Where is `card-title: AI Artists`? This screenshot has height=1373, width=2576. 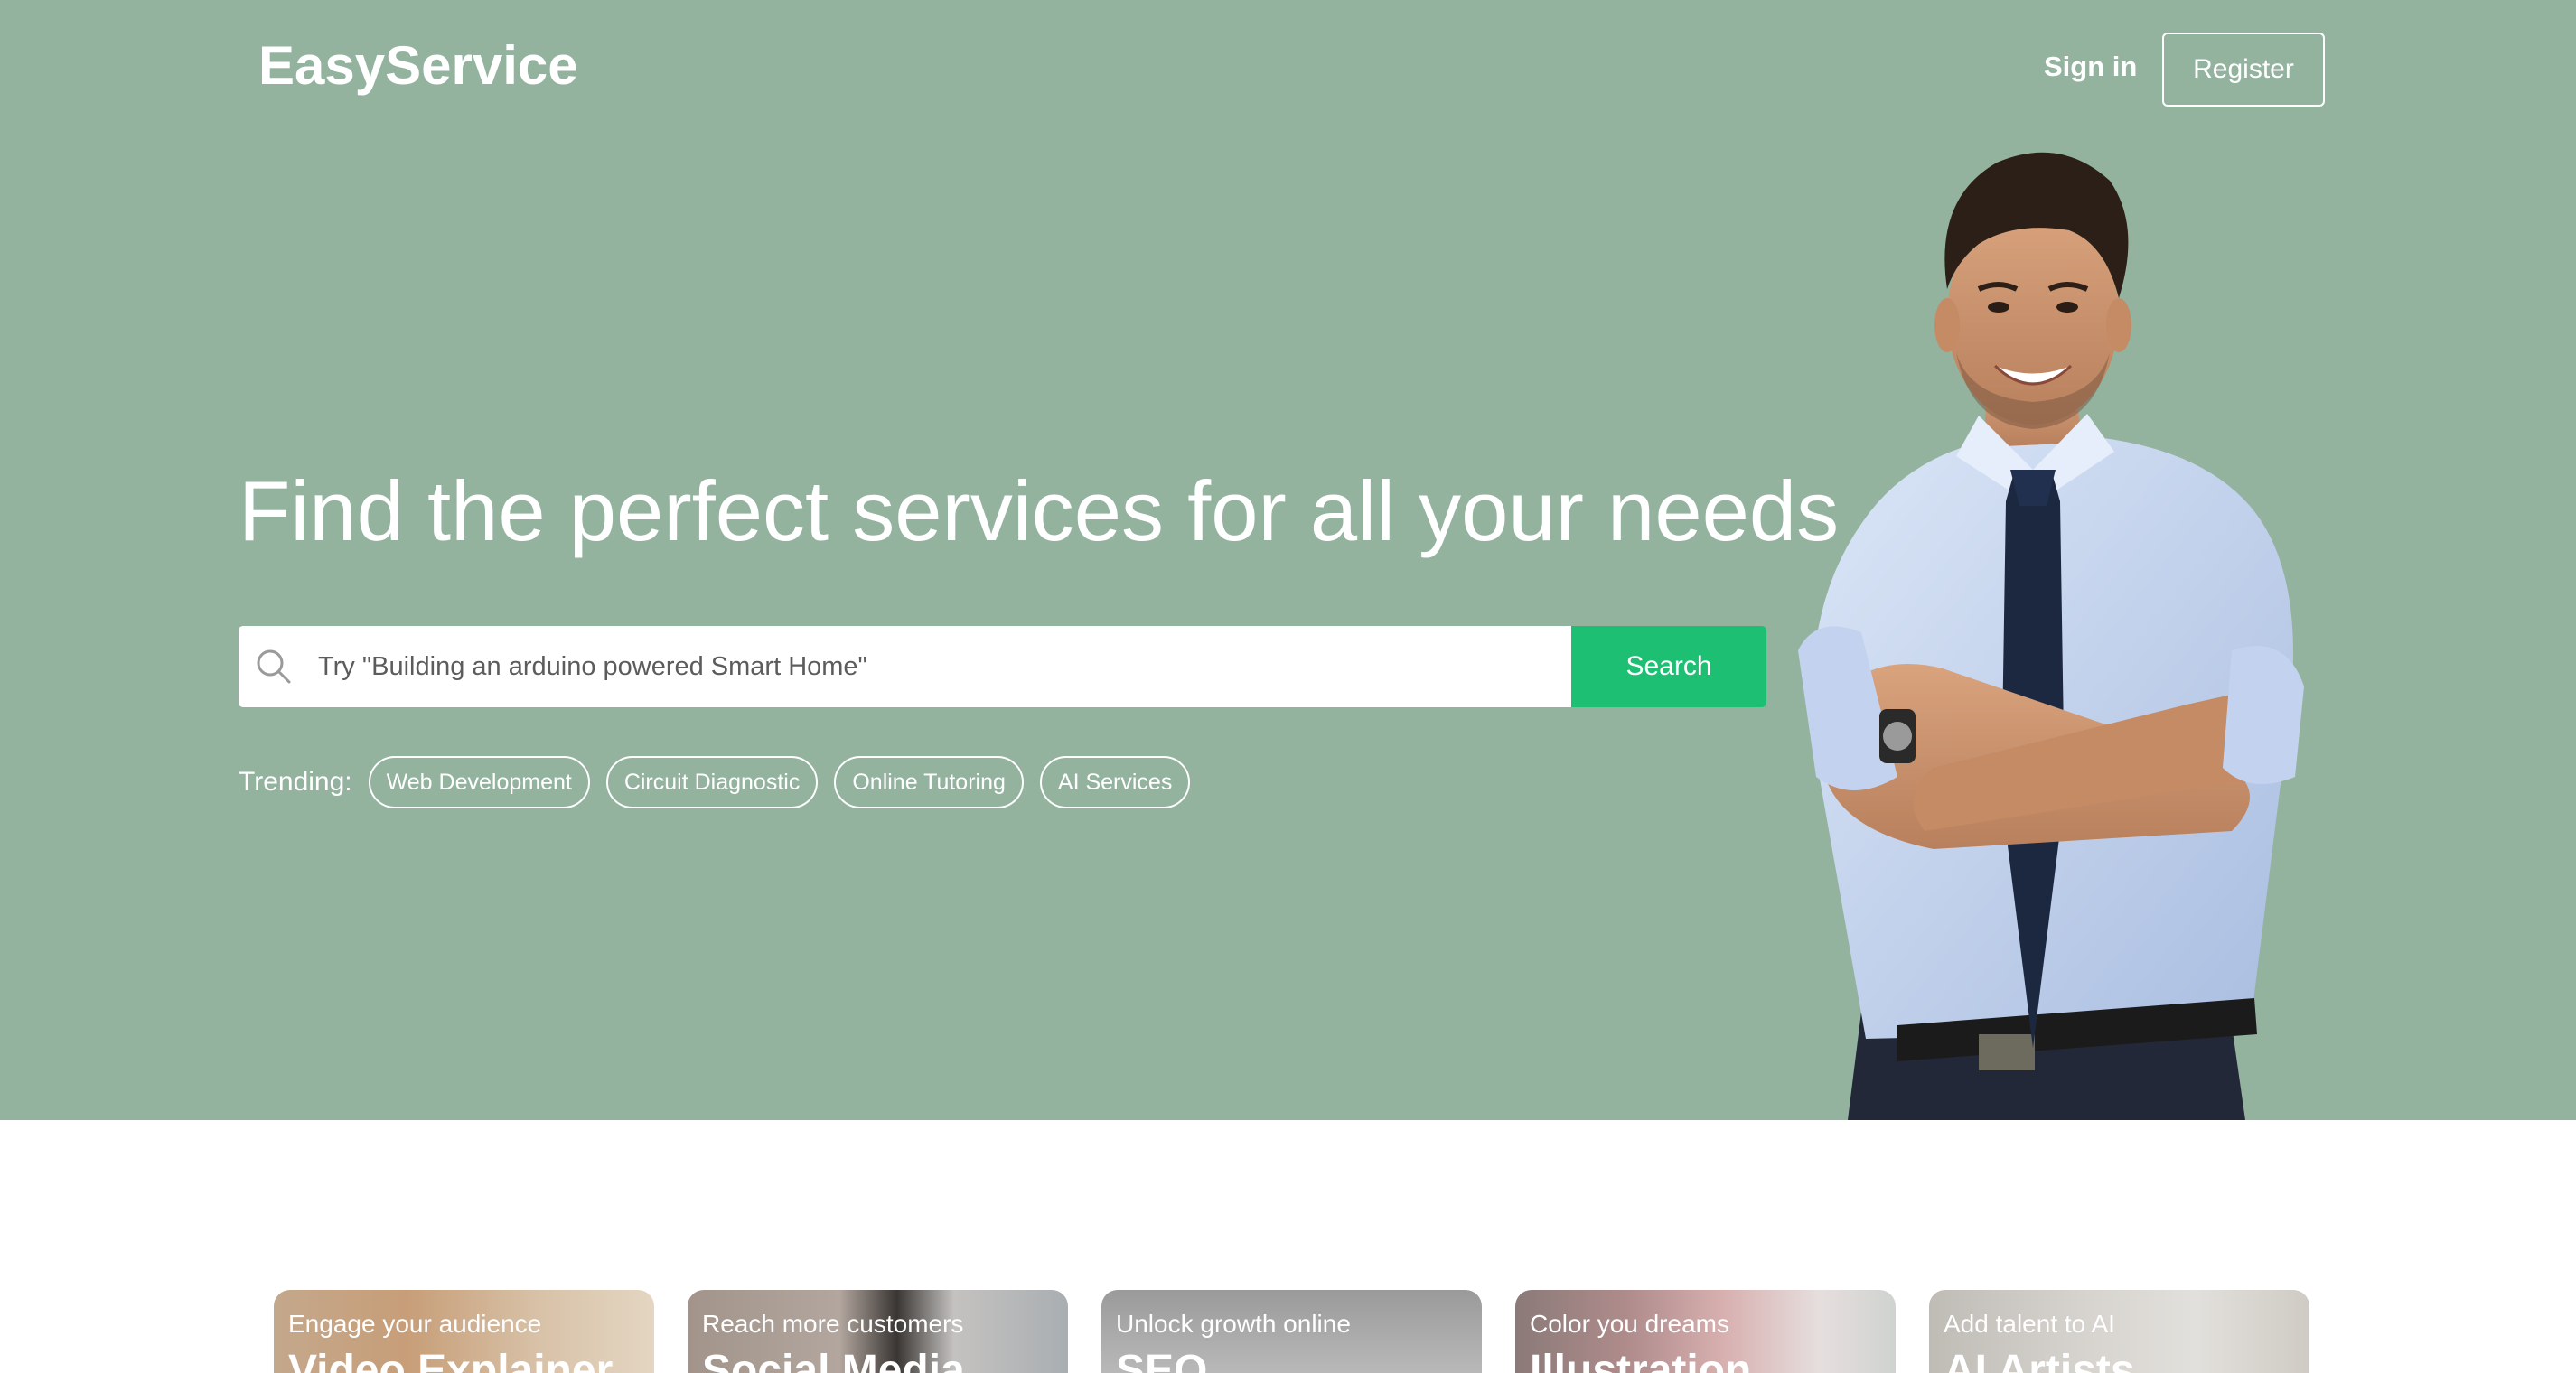
card-title: AI Artists is located at coordinates (2039, 1360).